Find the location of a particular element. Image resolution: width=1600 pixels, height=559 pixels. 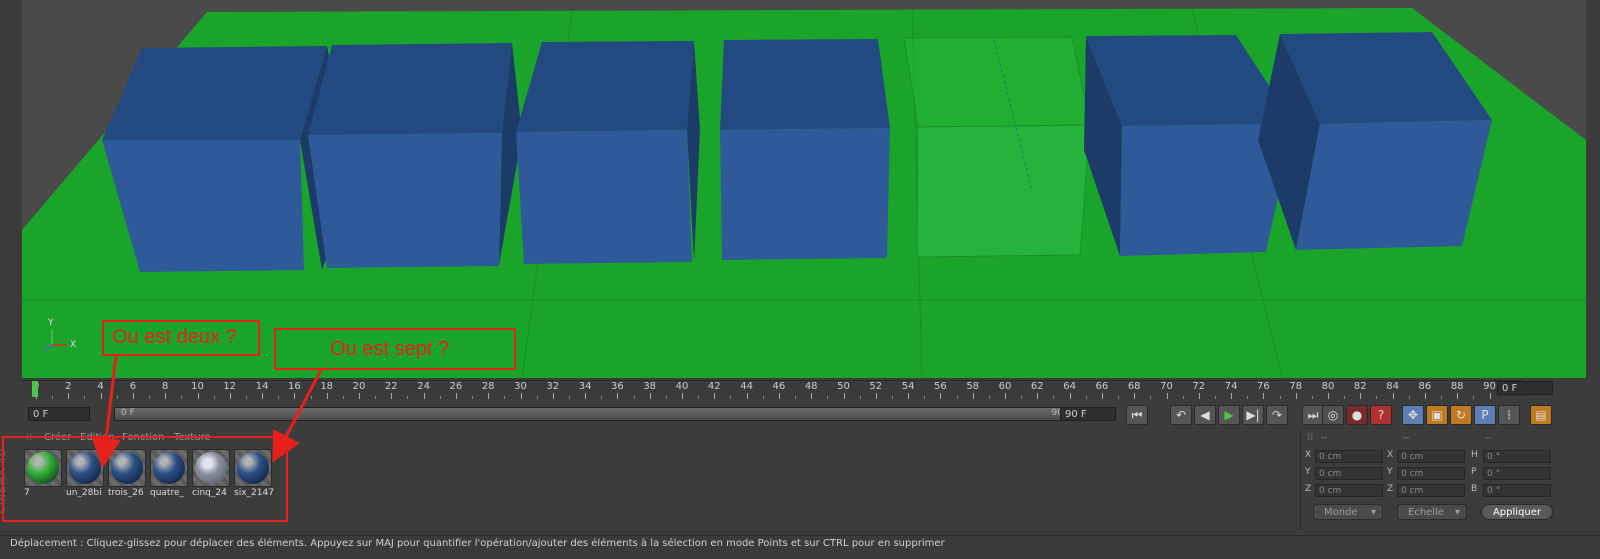

annotation-arrows is located at coordinates (207, 411).